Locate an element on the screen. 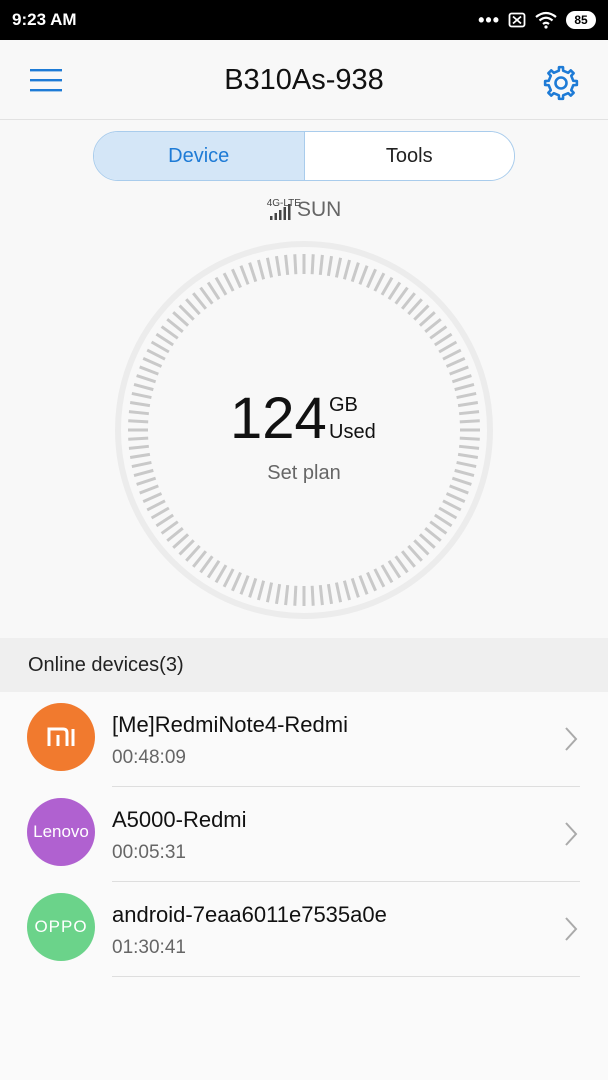  tab-device: Device is located at coordinates (199, 156).